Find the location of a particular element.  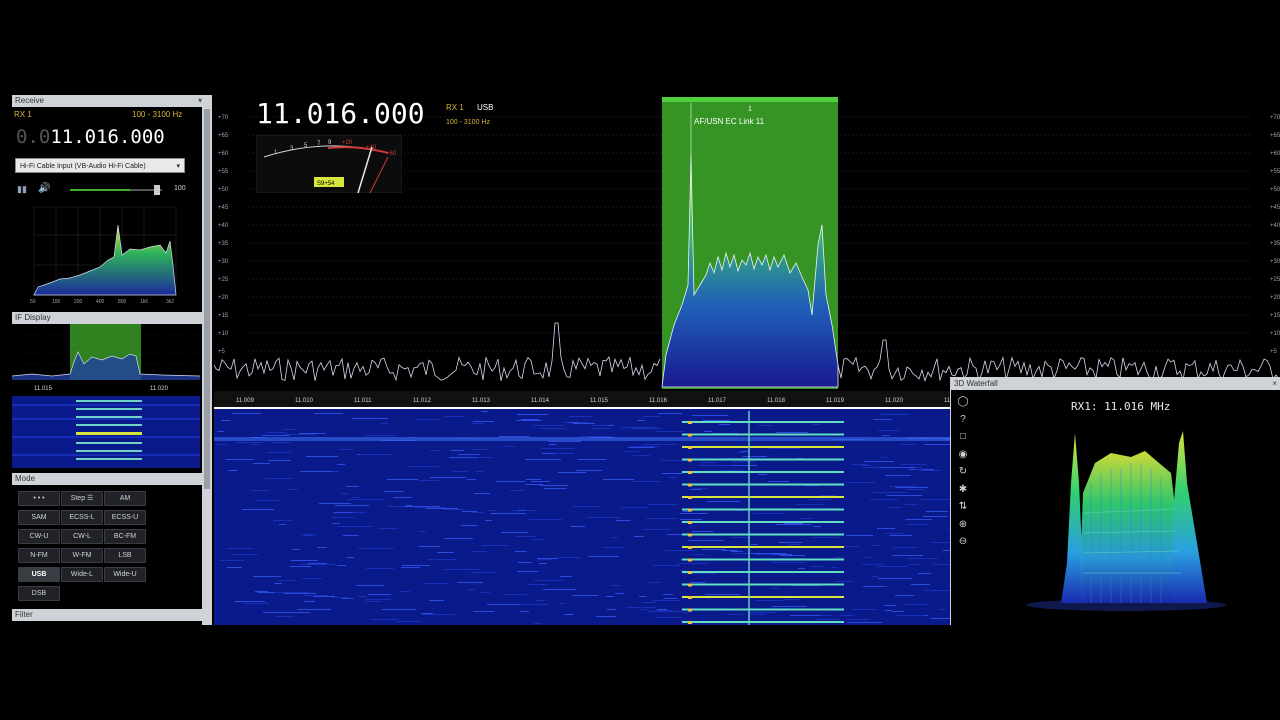

zoom-in-icon: ⊕ is located at coordinates (963, 525).